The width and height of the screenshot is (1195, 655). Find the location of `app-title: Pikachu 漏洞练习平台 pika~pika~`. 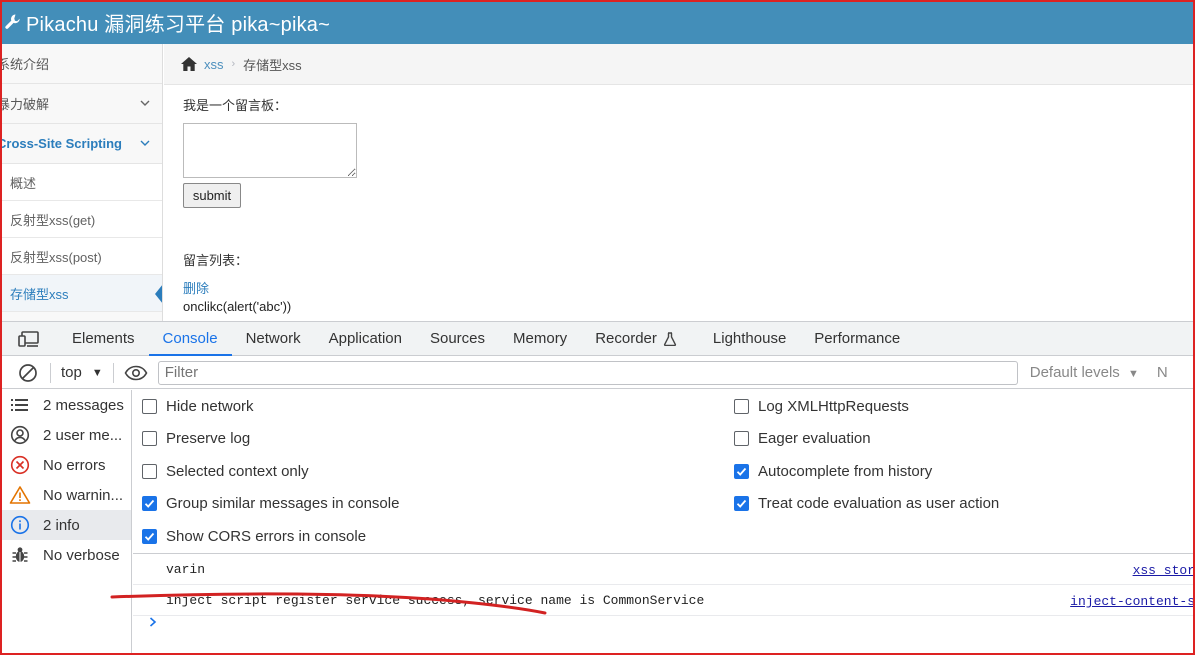

app-title: Pikachu 漏洞练习平台 pika~pika~ is located at coordinates (178, 24).